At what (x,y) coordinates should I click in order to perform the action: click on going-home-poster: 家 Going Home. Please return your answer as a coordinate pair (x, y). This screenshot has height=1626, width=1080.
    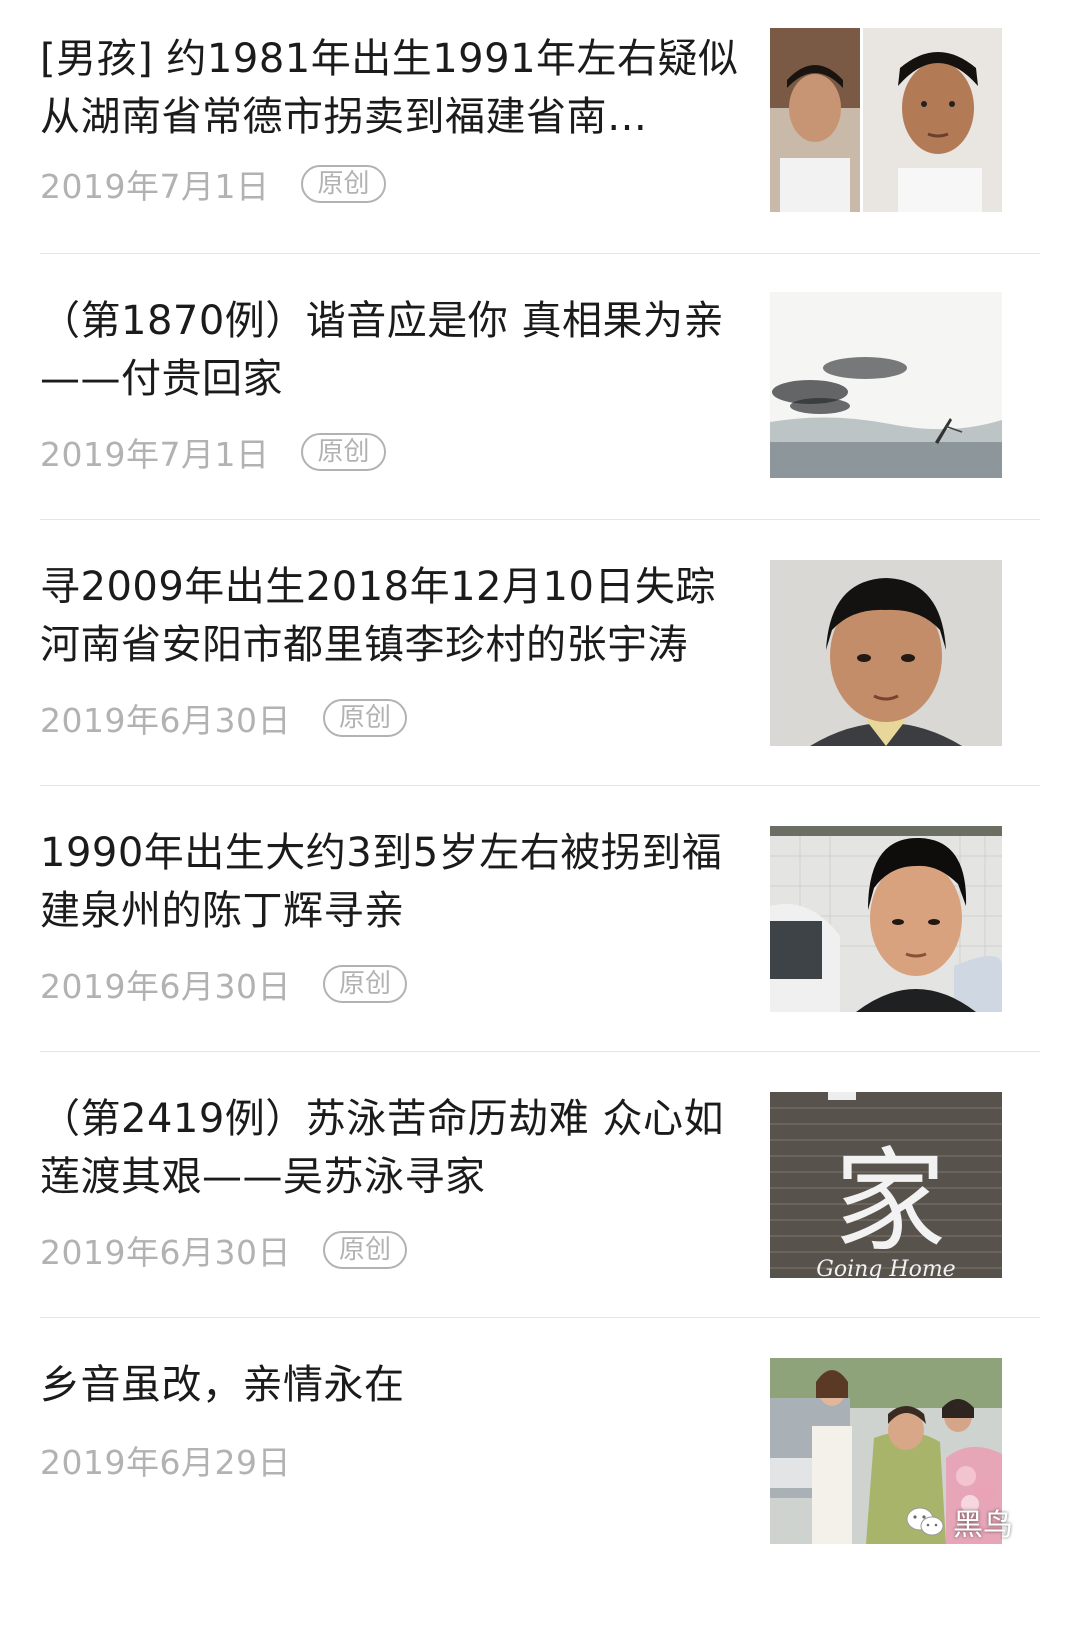
    Looking at the image, I should click on (886, 1185).